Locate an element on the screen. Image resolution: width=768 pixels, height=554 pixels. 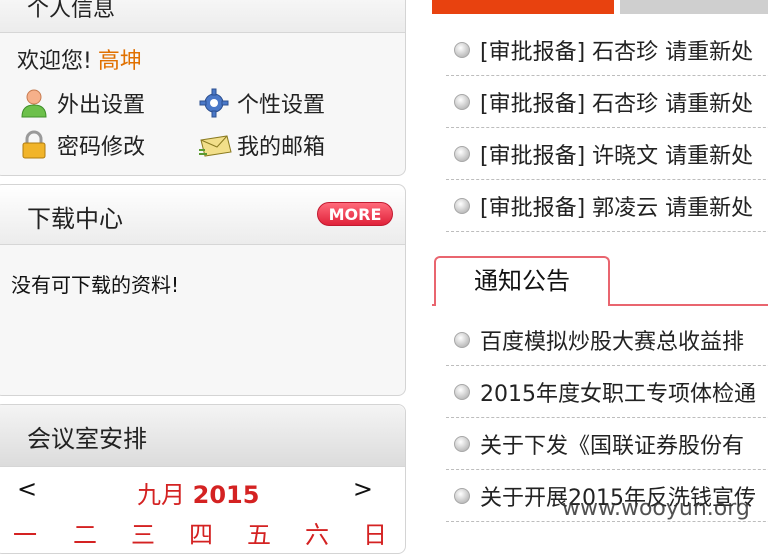
personal-info-title: 个人信息 is located at coordinates (71, 11).